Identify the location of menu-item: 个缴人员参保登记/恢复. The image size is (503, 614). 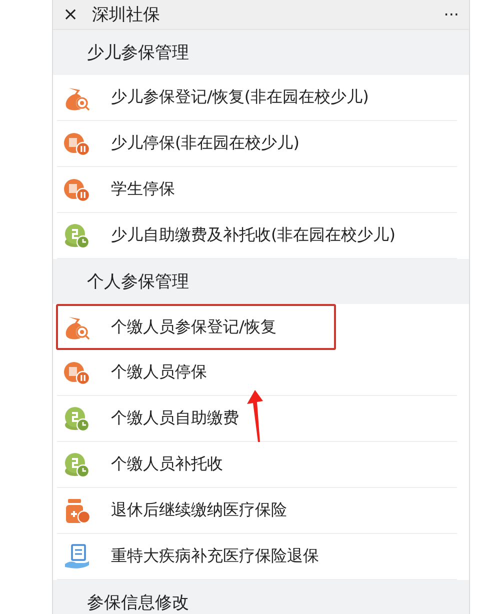
(196, 327).